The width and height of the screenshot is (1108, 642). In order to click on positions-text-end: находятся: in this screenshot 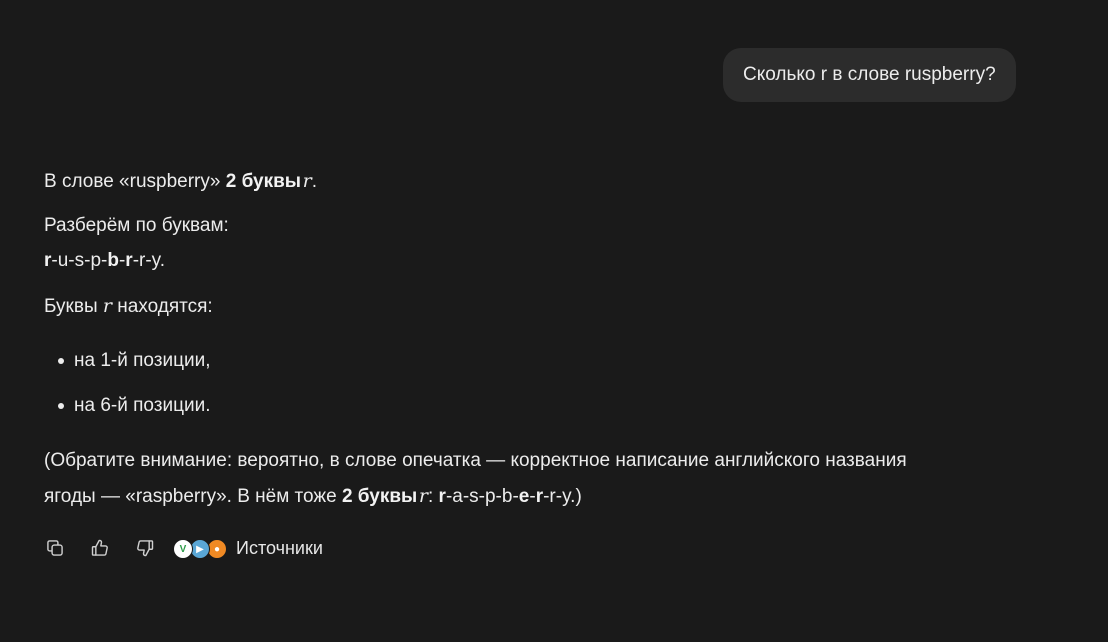, I will do `click(162, 306)`.